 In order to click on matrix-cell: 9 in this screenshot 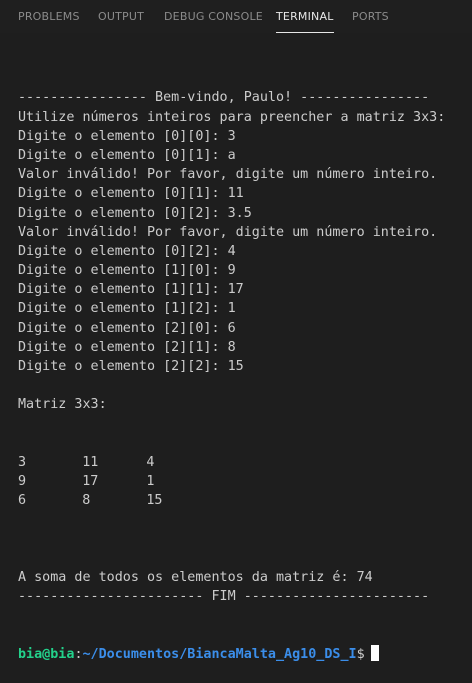, I will do `click(22, 482)`.